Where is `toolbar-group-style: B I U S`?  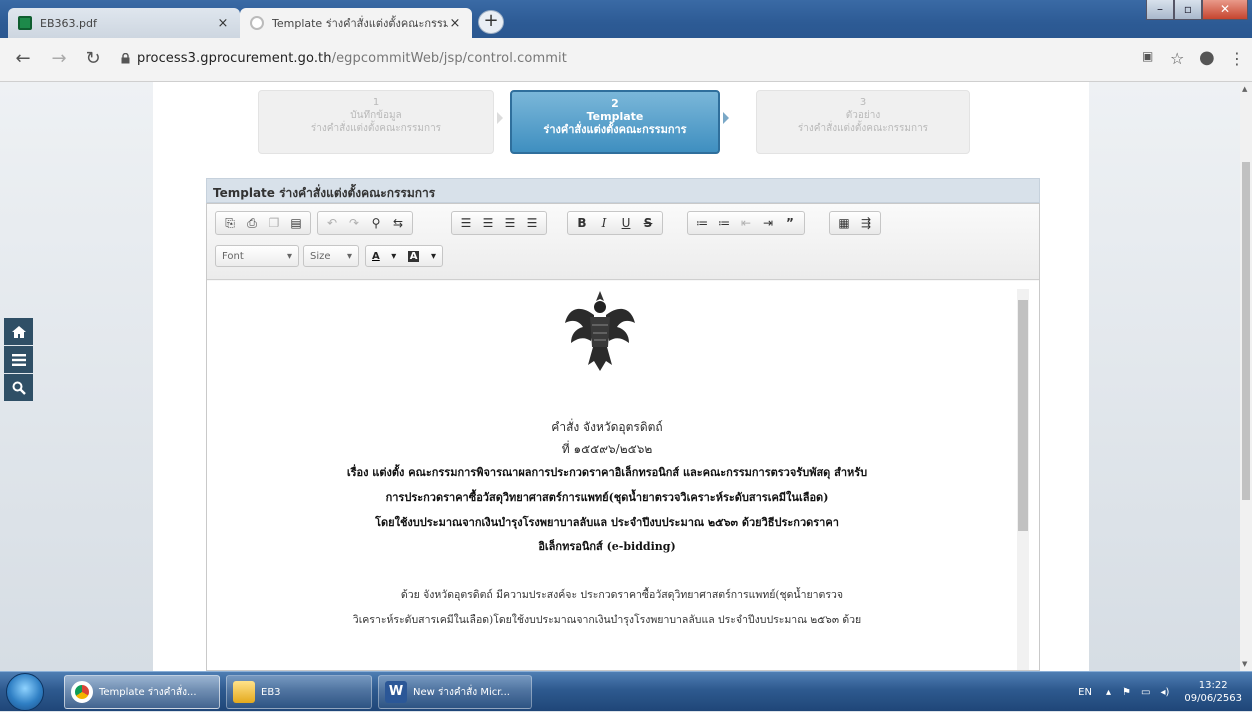
toolbar-group-style: B I U S is located at coordinates (615, 223).